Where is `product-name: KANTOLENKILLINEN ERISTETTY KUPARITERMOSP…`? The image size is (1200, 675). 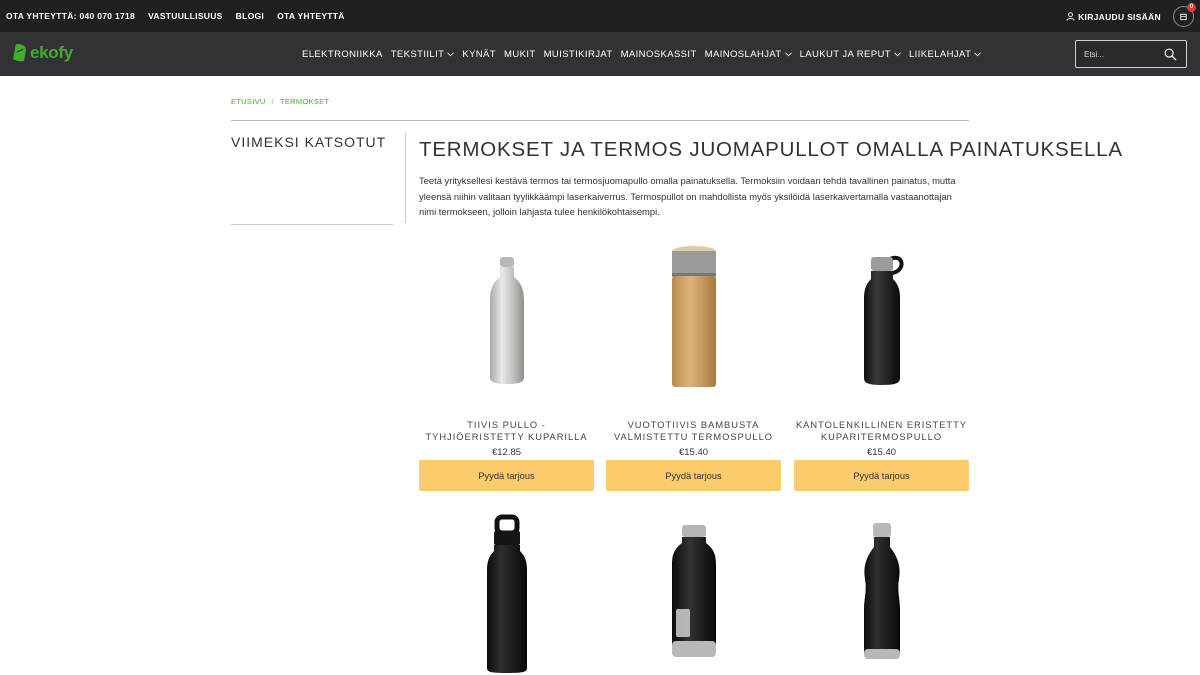 product-name: KANTOLENKILLINEN ERISTETTY KUPARITERMOSP… is located at coordinates (881, 431).